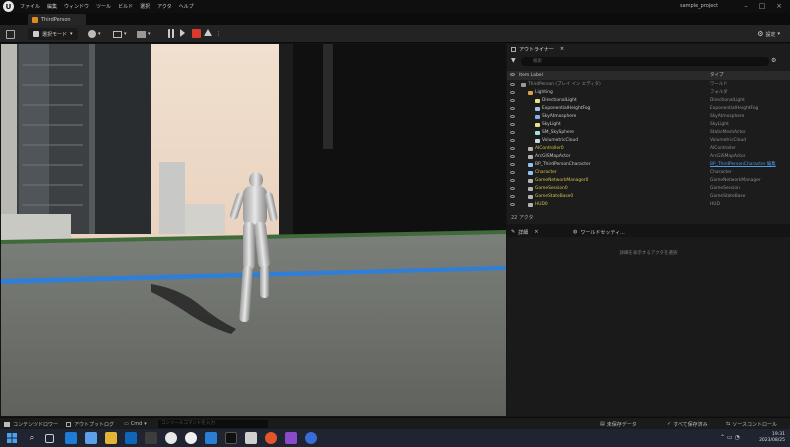 This screenshot has height=447, width=790. I want to click on outliner-row-type: BP_ThirdPersonCharacter 編集, so click(743, 165).